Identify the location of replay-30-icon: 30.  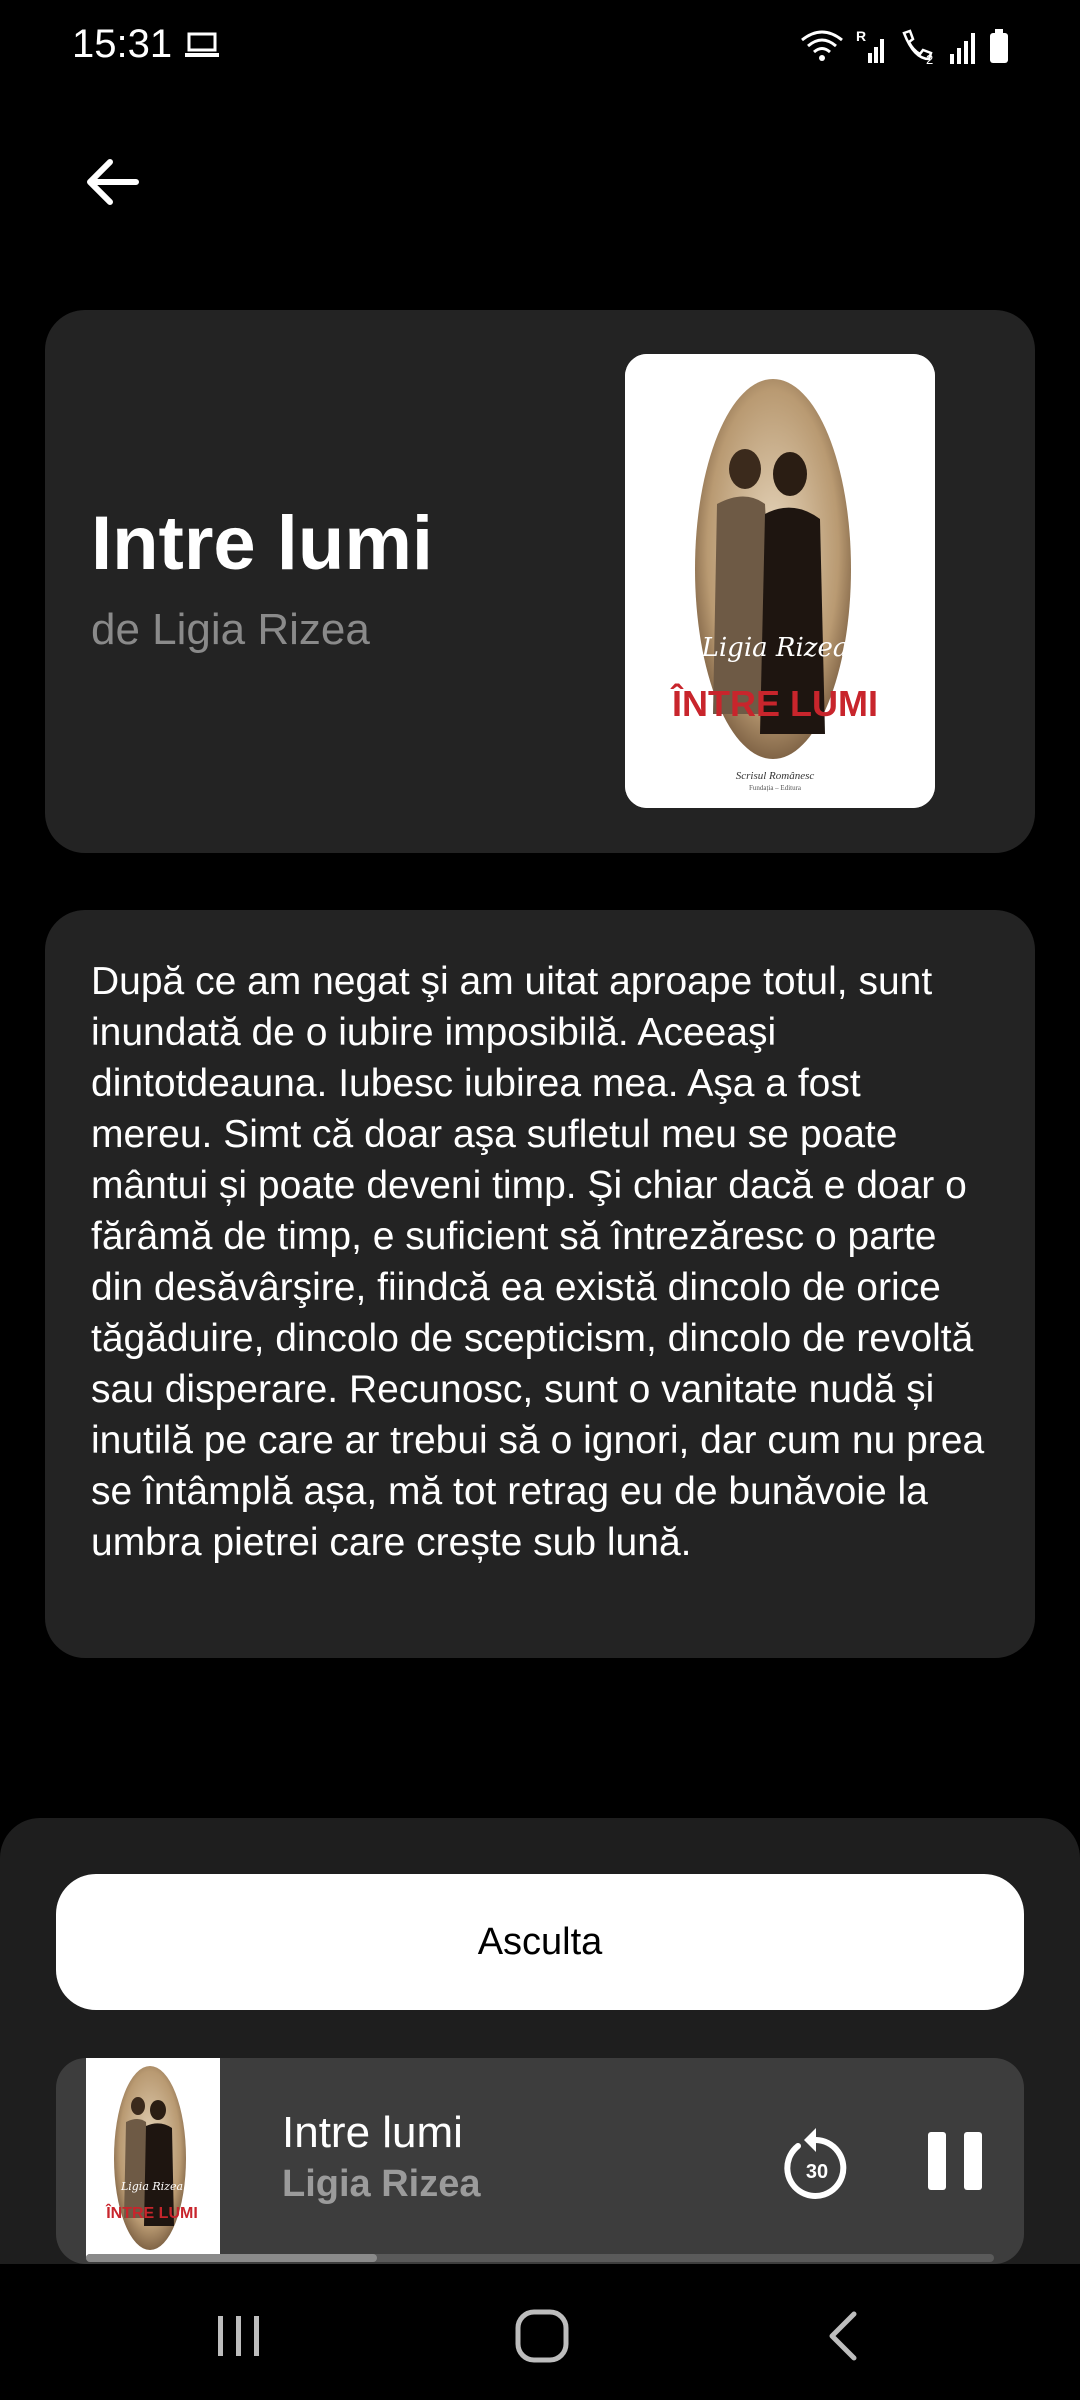
(815, 2163).